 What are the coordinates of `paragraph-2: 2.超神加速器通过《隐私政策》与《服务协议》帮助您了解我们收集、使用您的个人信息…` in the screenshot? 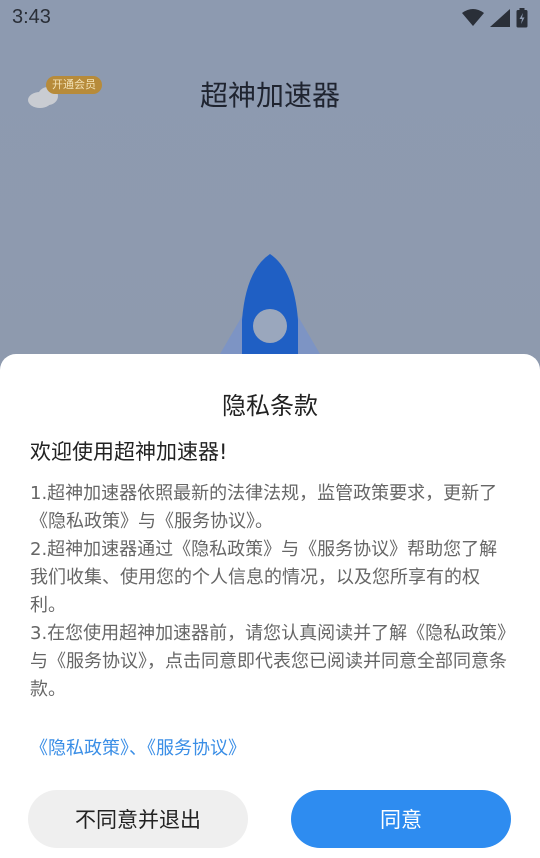 It's located at (264, 577).